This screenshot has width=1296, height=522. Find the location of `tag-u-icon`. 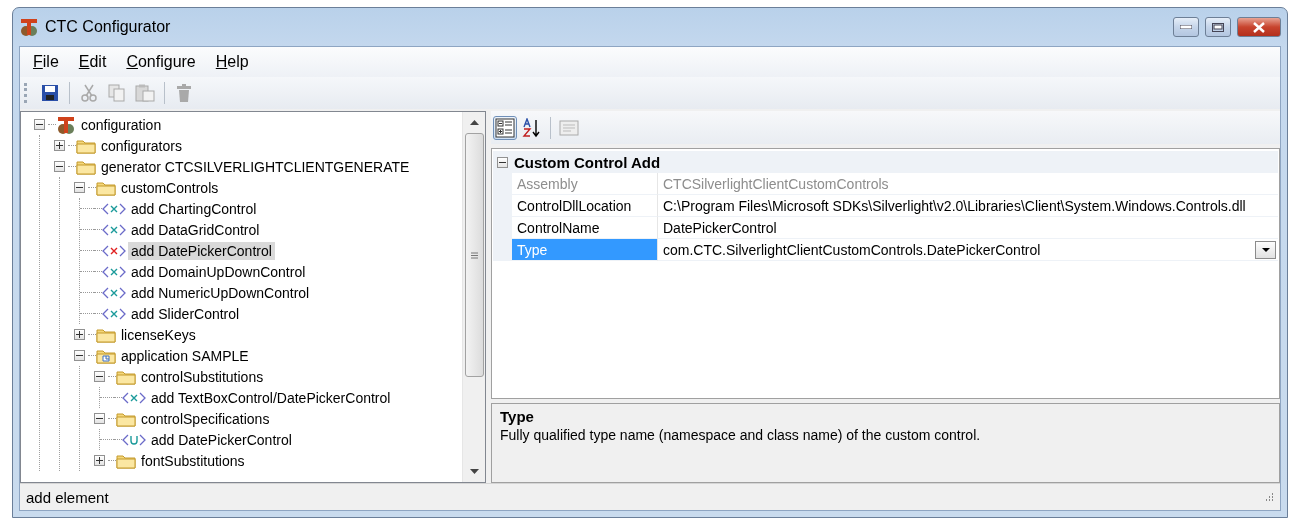

tag-u-icon is located at coordinates (134, 439).